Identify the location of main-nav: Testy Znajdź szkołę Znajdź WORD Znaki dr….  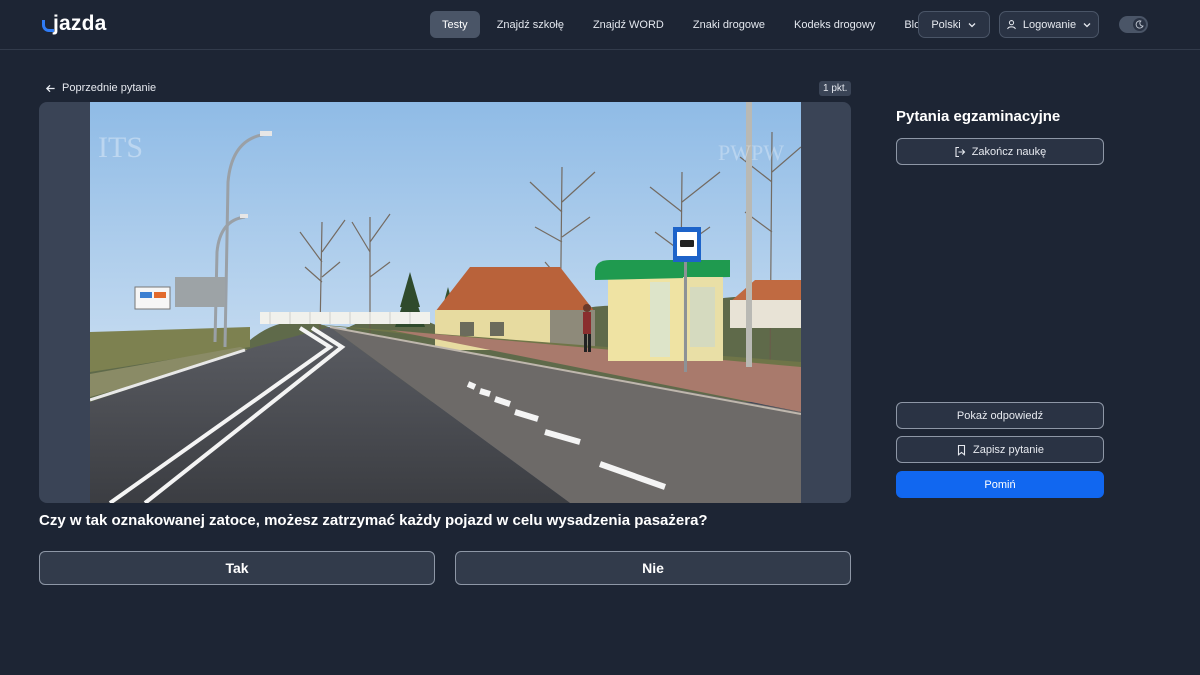
(686, 24).